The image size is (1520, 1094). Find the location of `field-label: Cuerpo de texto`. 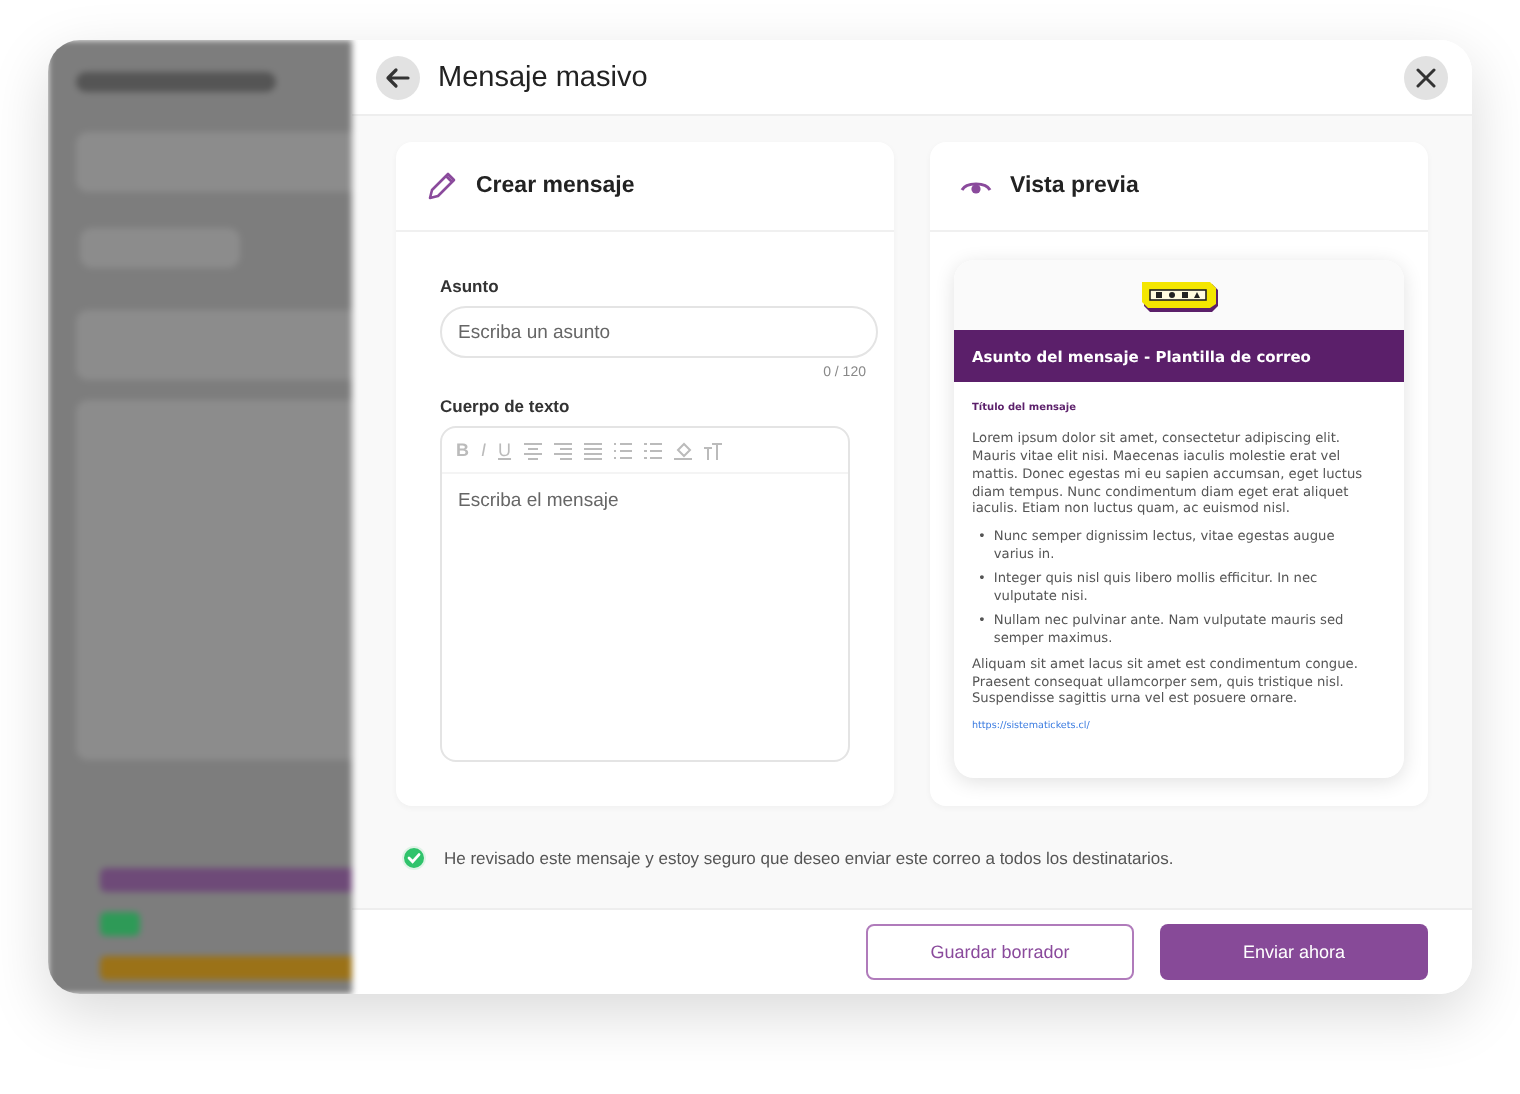

field-label: Cuerpo de texto is located at coordinates (506, 406).